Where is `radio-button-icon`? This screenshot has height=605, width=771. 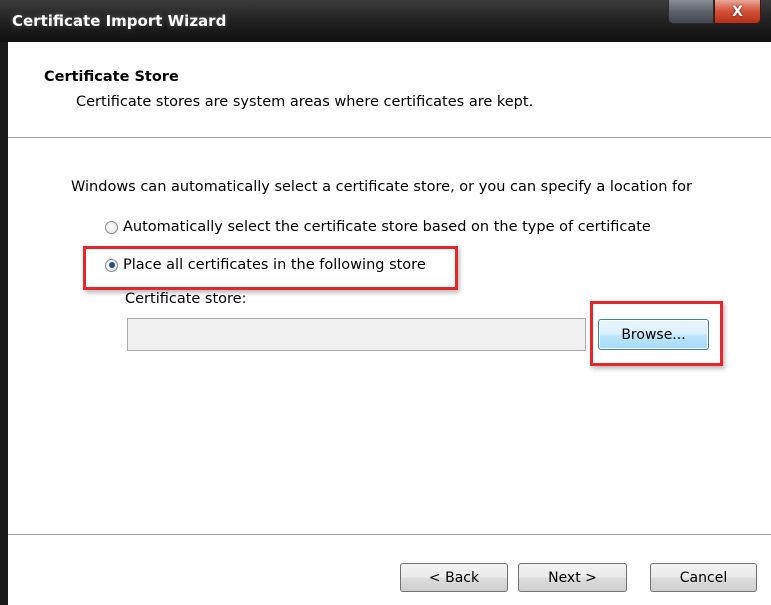 radio-button-icon is located at coordinates (111, 227).